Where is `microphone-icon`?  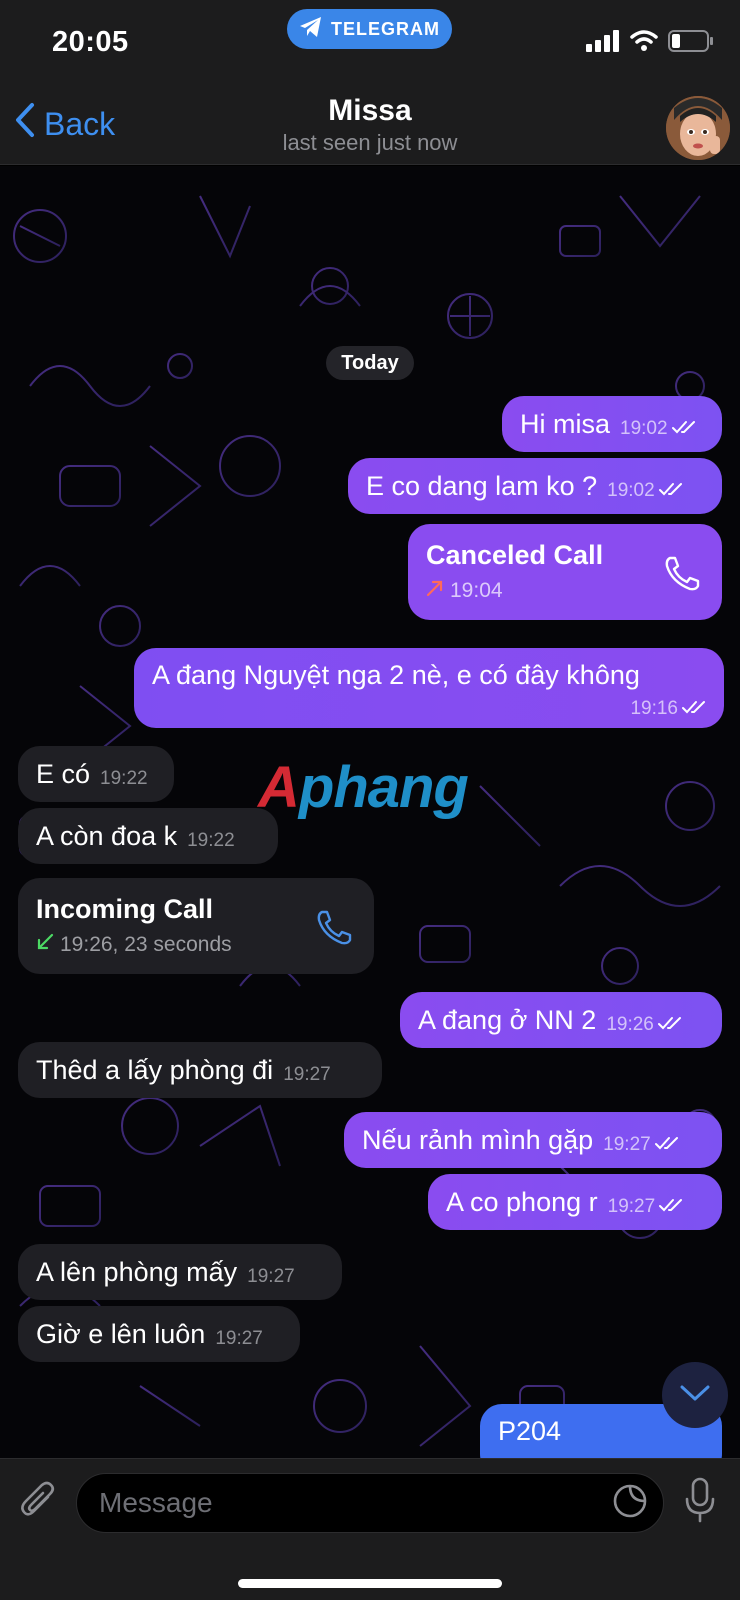
microphone-icon is located at coordinates (700, 1502).